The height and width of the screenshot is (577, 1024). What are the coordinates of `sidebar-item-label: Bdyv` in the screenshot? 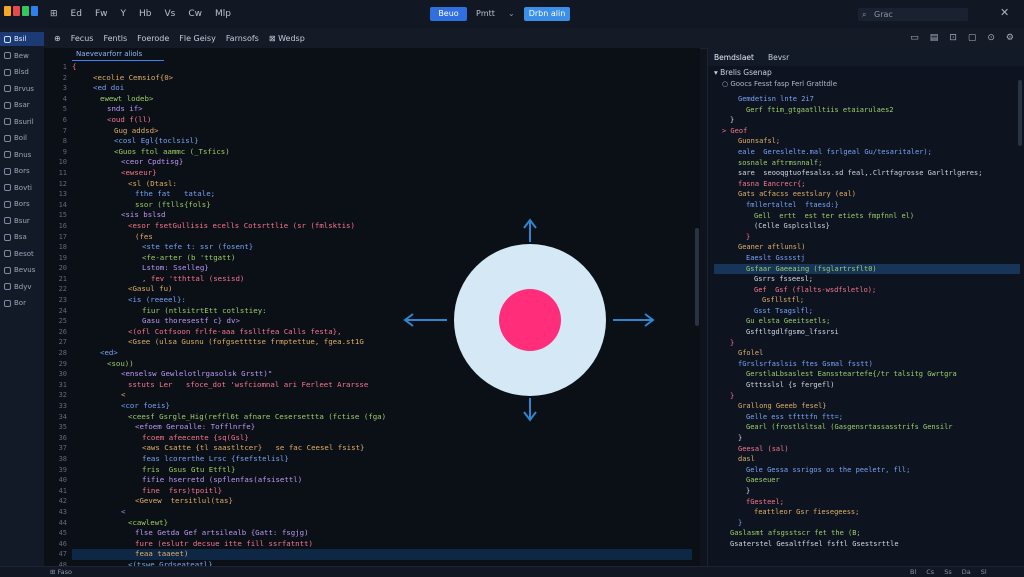 It's located at (23, 286).